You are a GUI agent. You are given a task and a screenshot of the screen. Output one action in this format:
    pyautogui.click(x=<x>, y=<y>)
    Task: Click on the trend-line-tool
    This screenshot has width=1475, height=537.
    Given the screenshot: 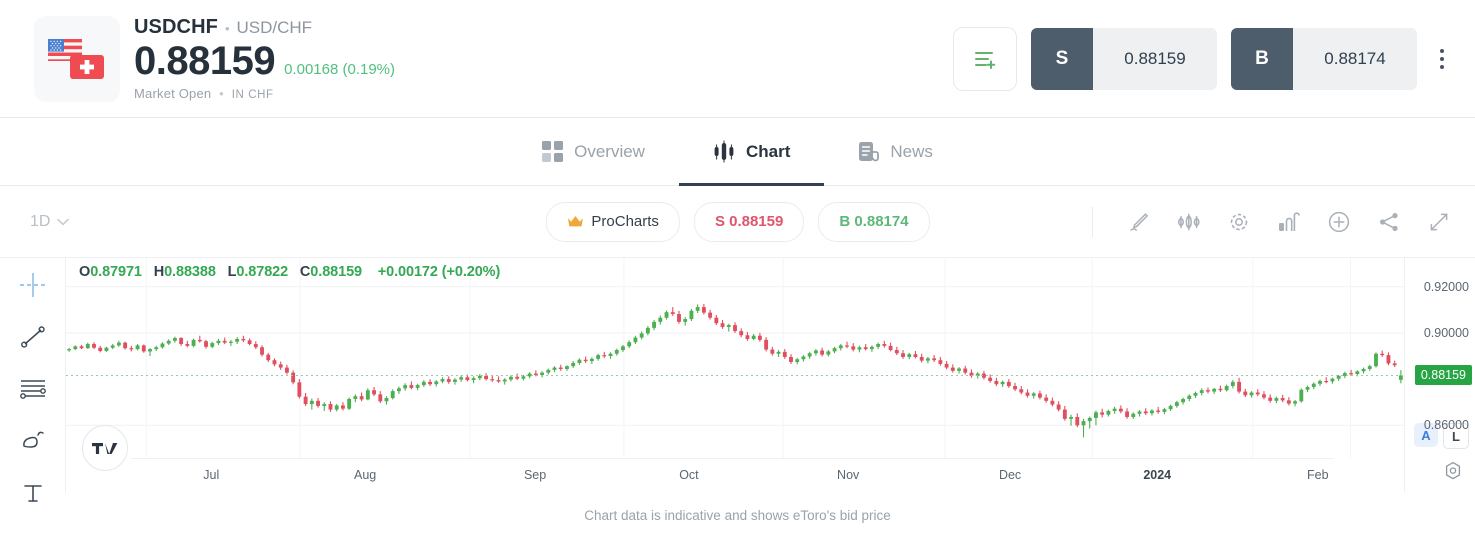 What is the action you would take?
    pyautogui.click(x=33, y=337)
    